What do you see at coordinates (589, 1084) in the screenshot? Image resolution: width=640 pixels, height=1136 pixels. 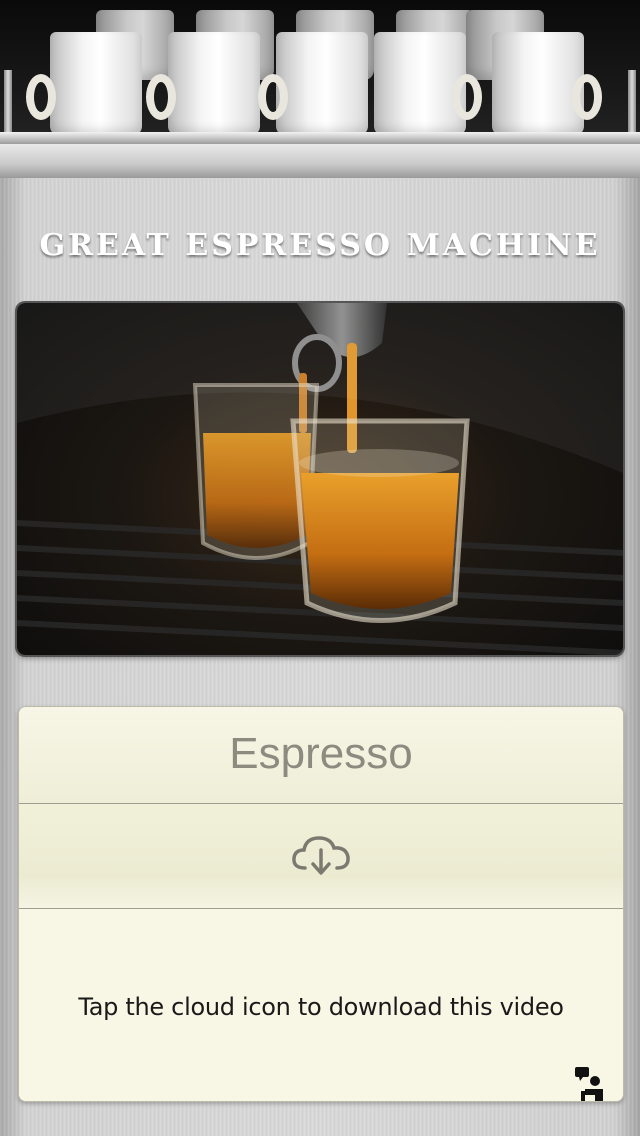 I see `barista-help-icon-svg` at bounding box center [589, 1084].